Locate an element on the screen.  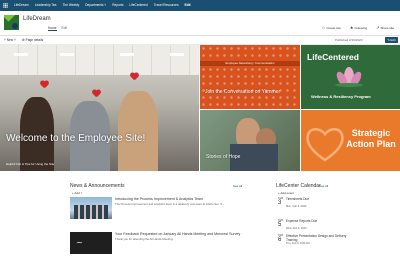
hub-item-weekly: The Weekly is located at coordinates (70, 5).